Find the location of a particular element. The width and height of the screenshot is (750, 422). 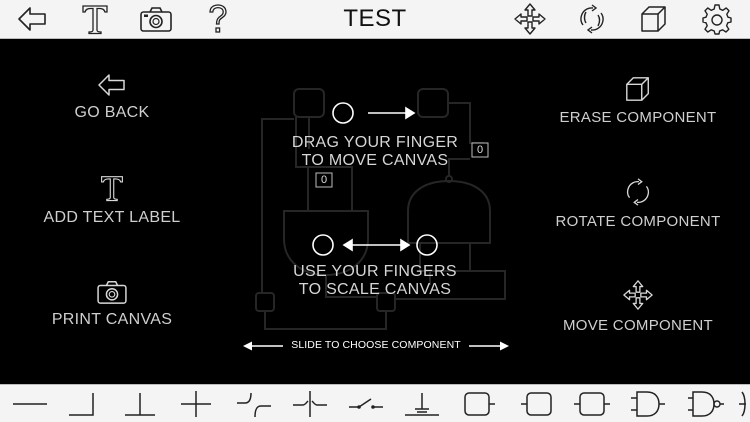

component-wire-cross is located at coordinates (196, 404).